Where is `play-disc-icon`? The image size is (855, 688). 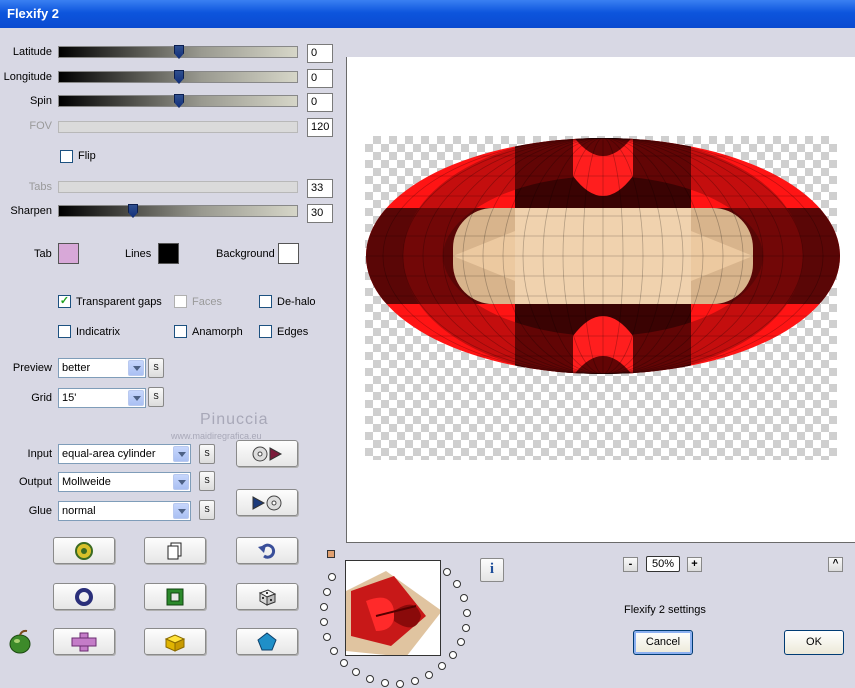
play-disc-icon is located at coordinates (267, 502).